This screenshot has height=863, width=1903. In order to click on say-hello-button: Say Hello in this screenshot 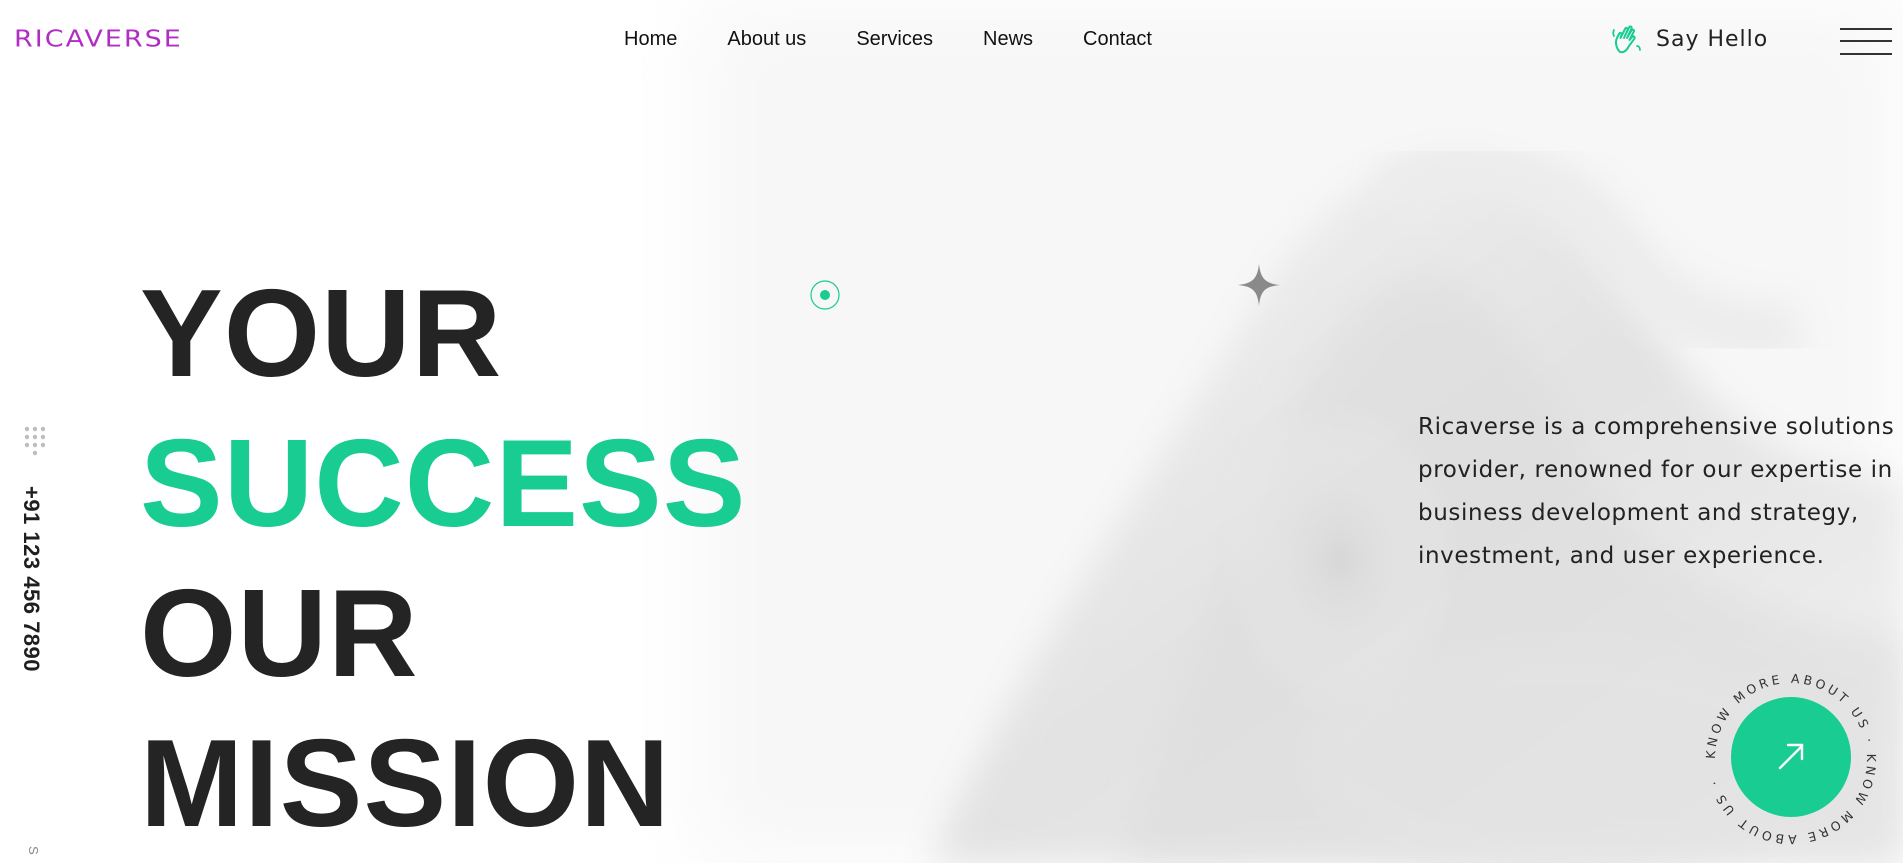, I will do `click(1689, 39)`.